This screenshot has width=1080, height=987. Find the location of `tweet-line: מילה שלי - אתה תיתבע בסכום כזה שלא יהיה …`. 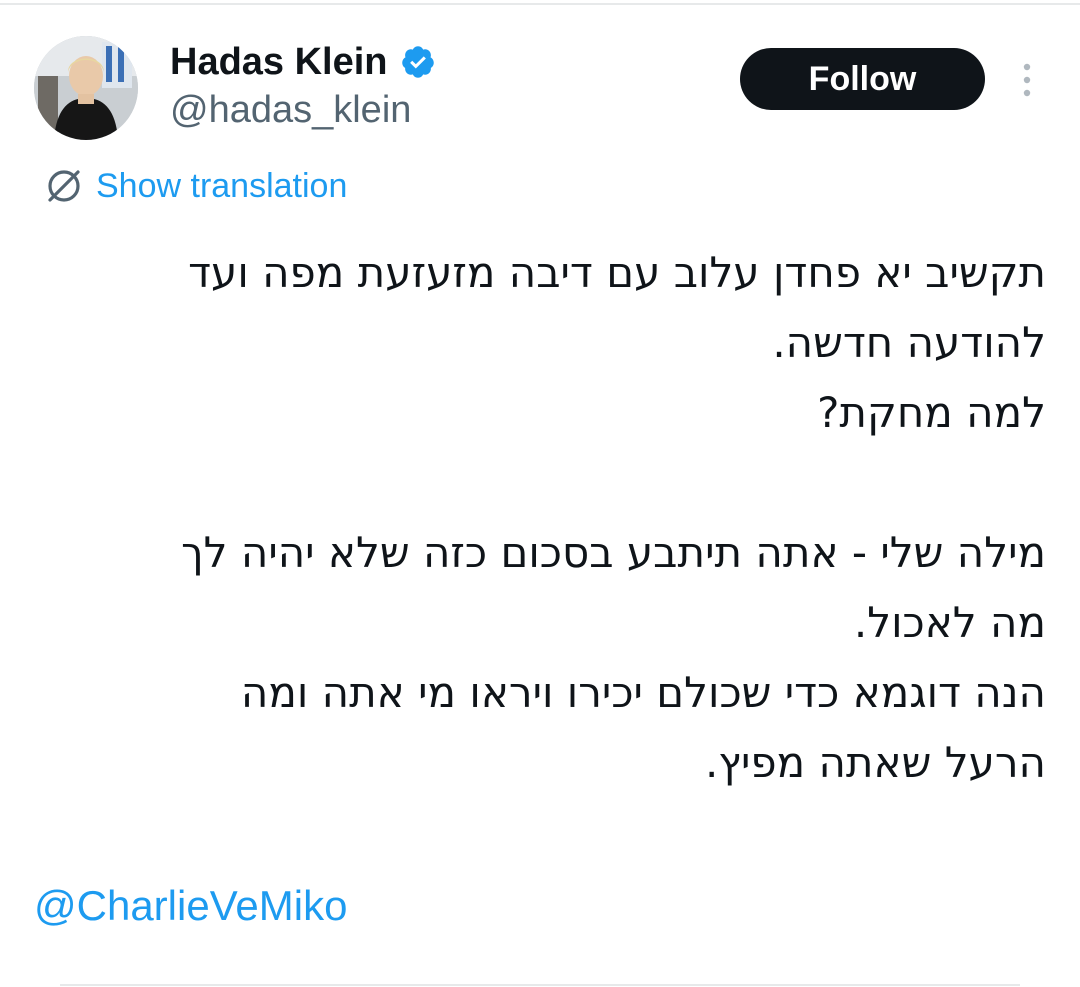

tweet-line: מילה שלי - אתה תיתבע בסכום כזה שלא יהיה … is located at coordinates (613, 552).